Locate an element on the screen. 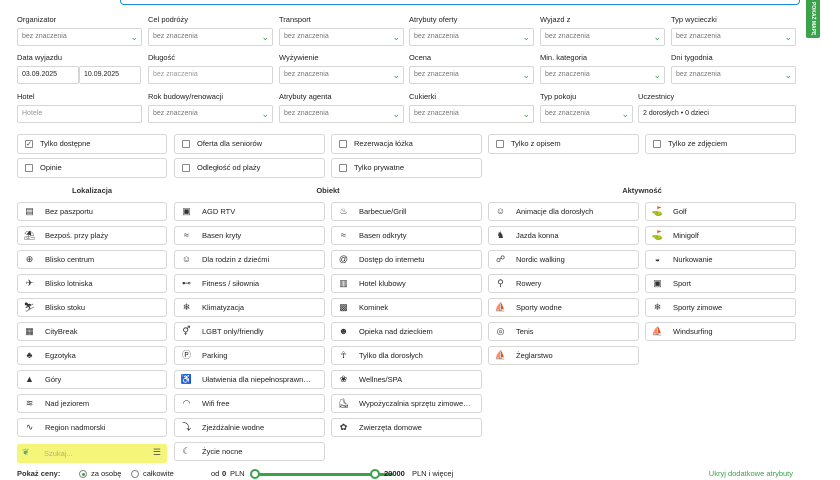  club-hotel-icon: ▥ is located at coordinates (343, 283).